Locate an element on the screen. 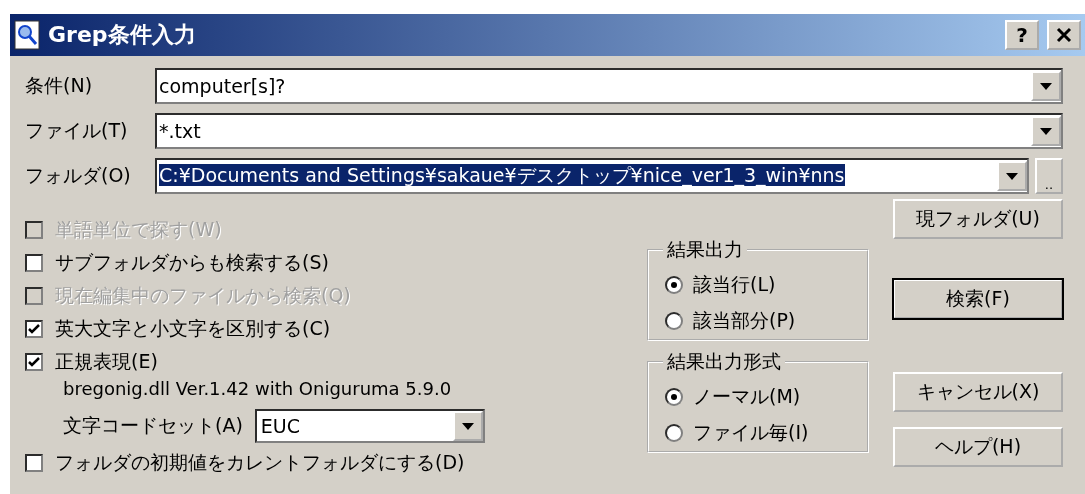  radio-label: ファイル毎(I) is located at coordinates (751, 432).